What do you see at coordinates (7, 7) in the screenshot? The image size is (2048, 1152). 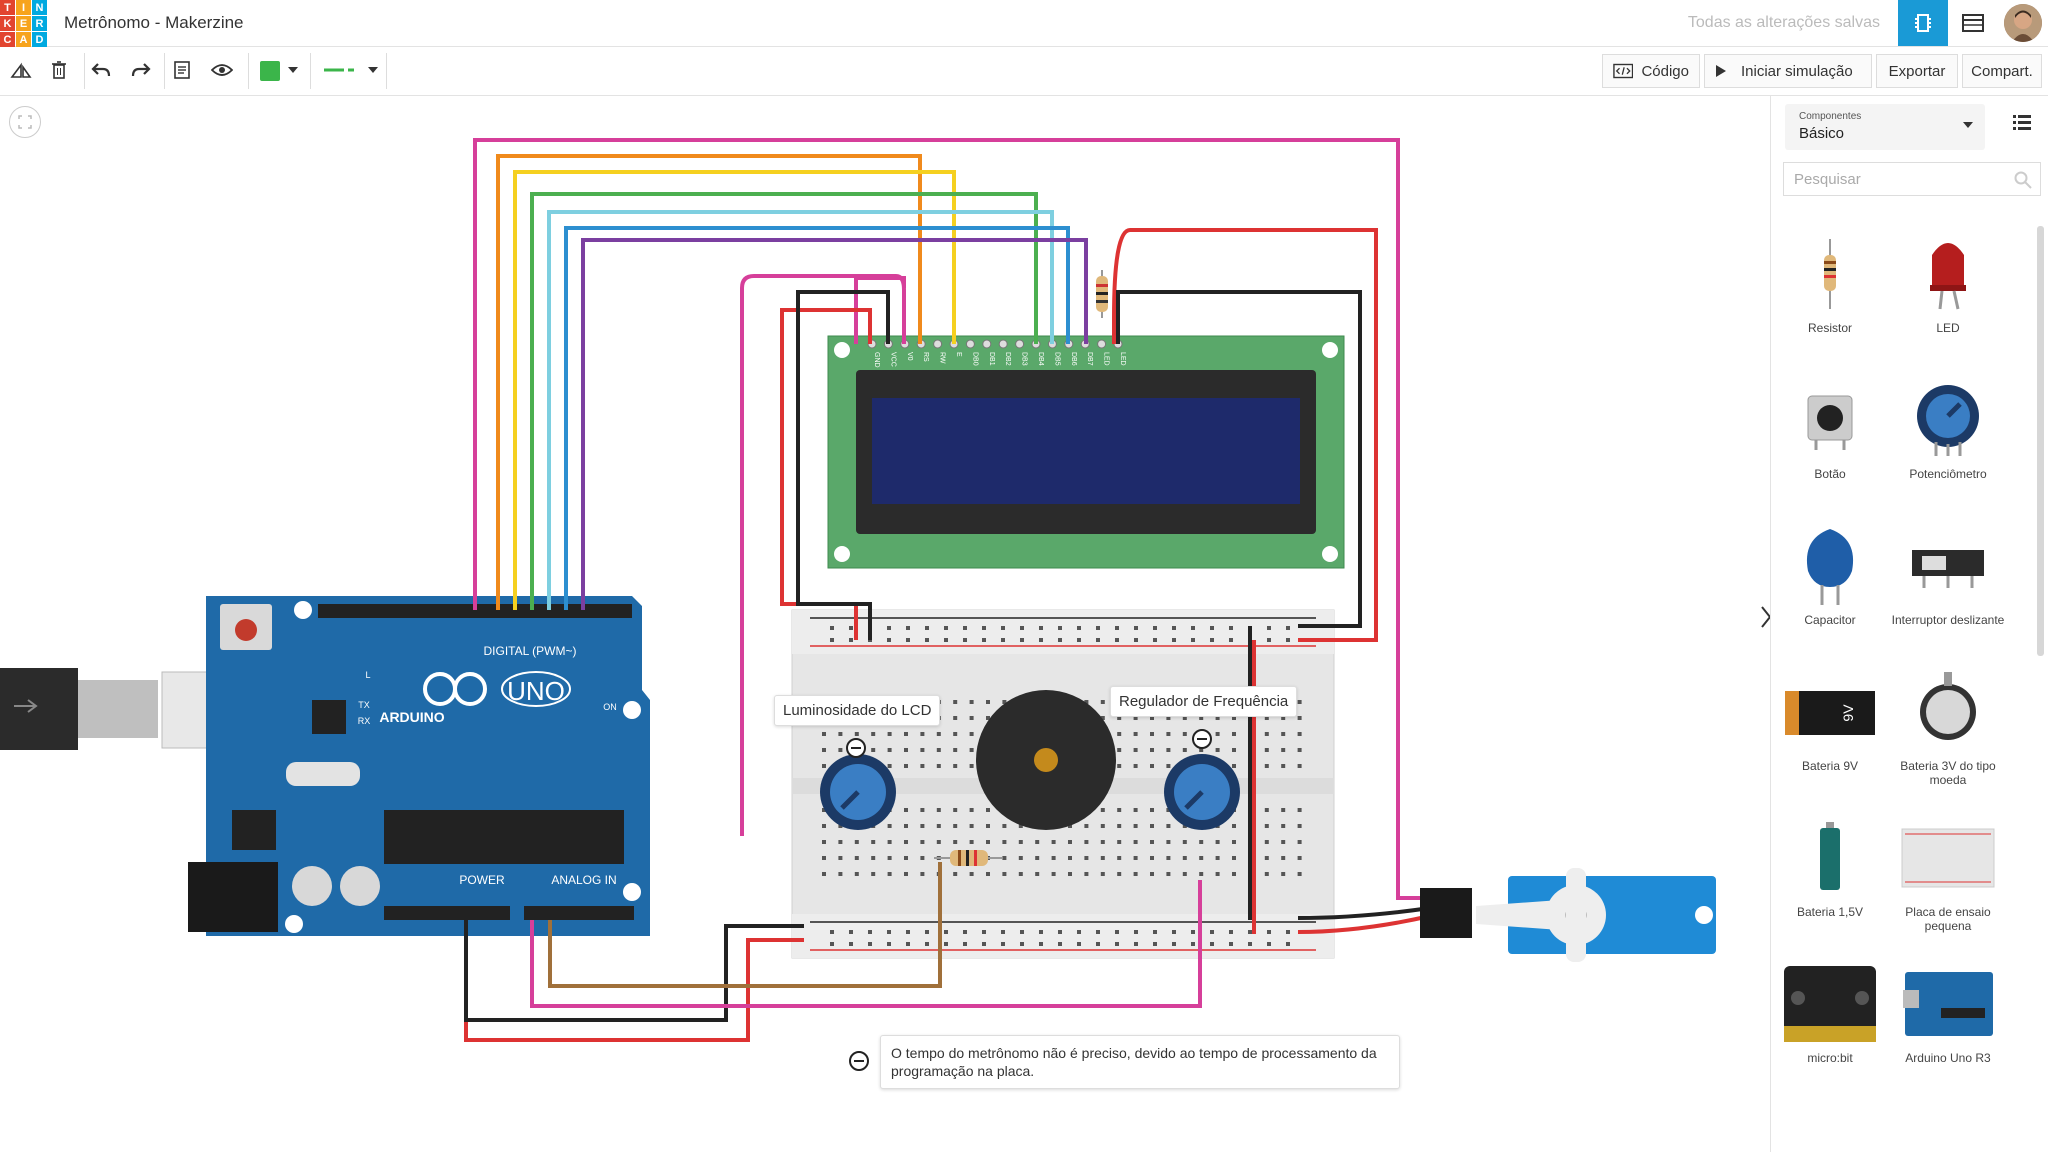 I see `logo-letter: T` at bounding box center [7, 7].